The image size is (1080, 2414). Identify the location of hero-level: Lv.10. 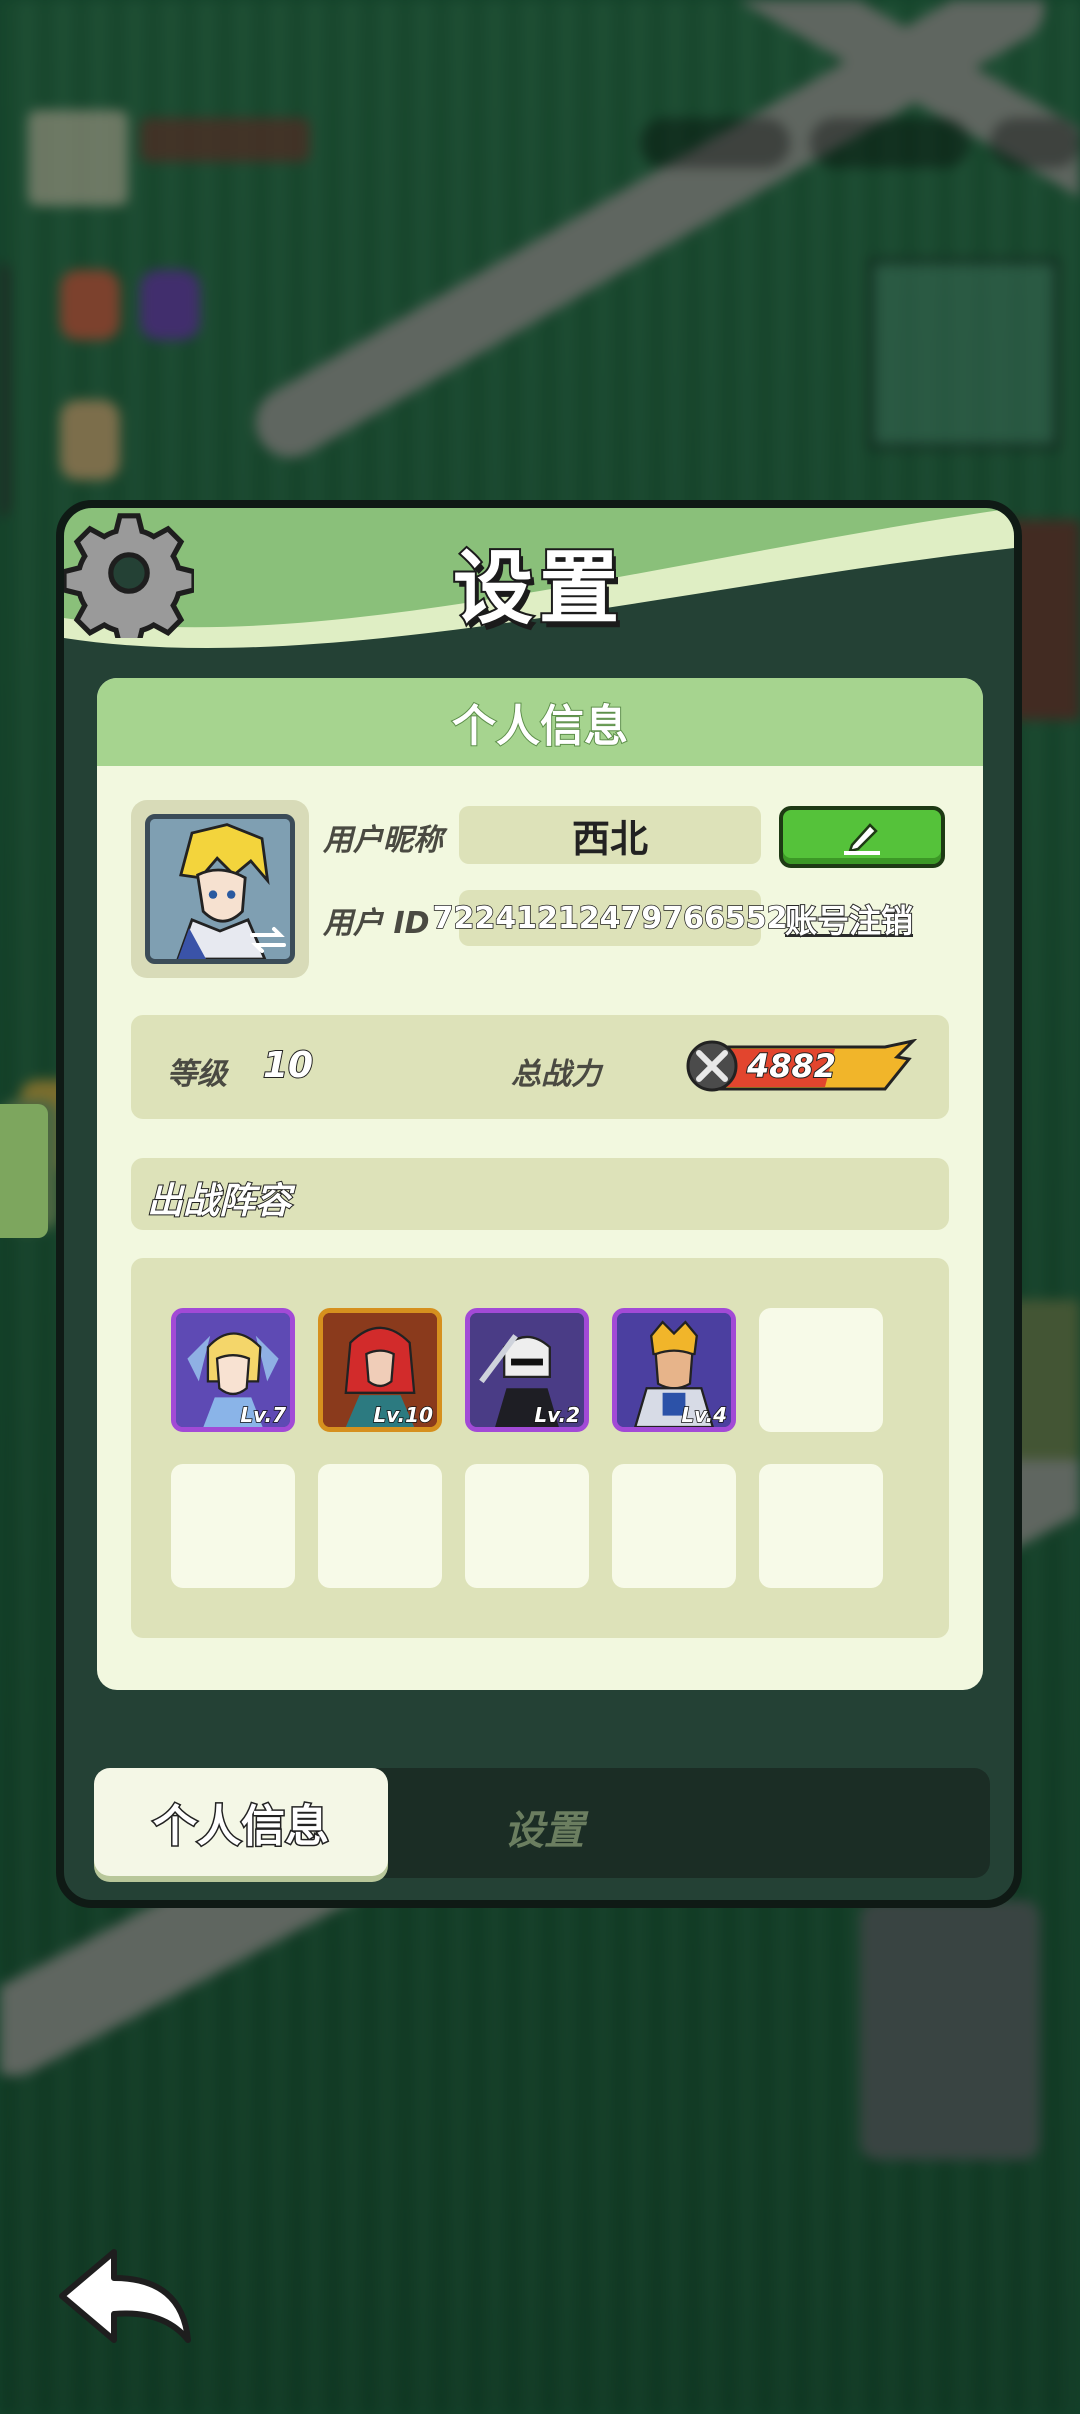
(403, 1414).